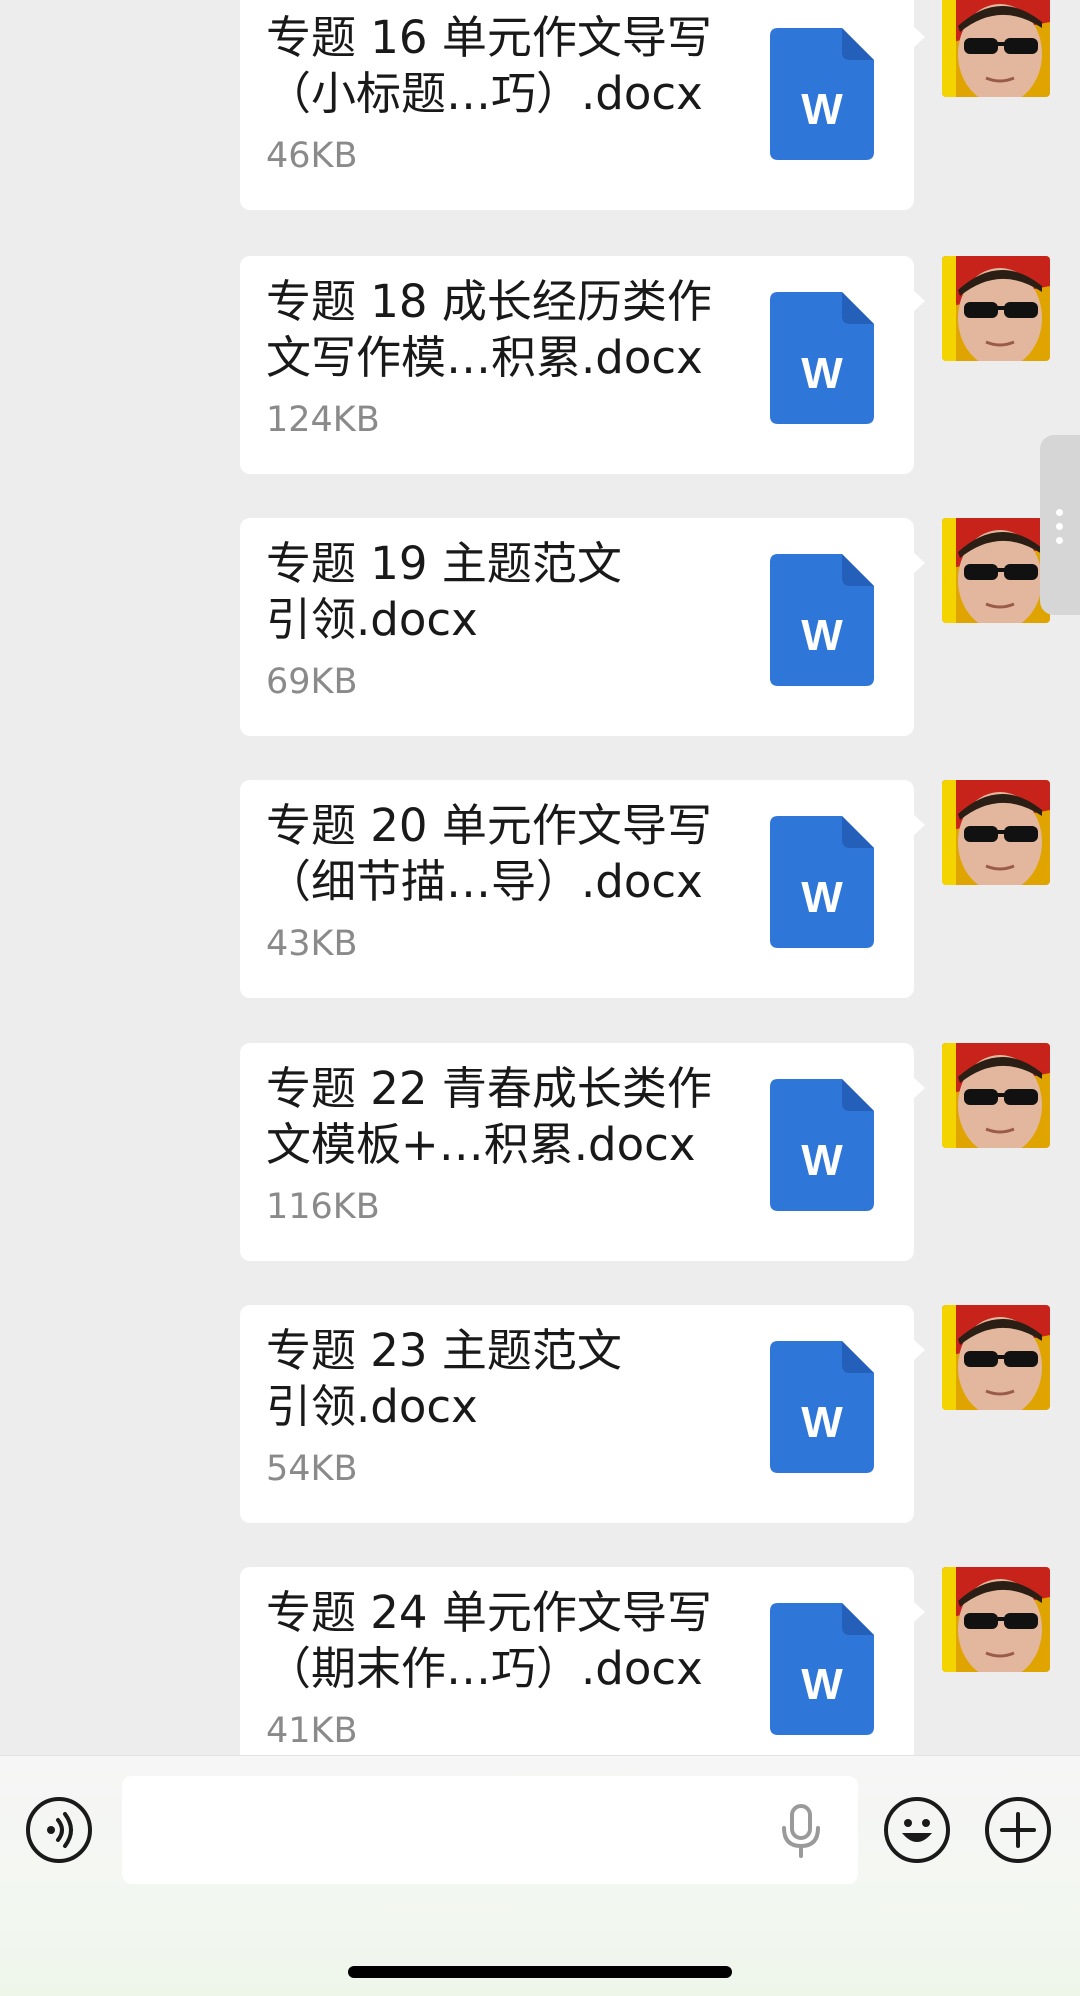  Describe the element at coordinates (501, 330) in the screenshot. I see `file-name: 专题 18 成长经历类作 文写作模…积累.docx` at that location.